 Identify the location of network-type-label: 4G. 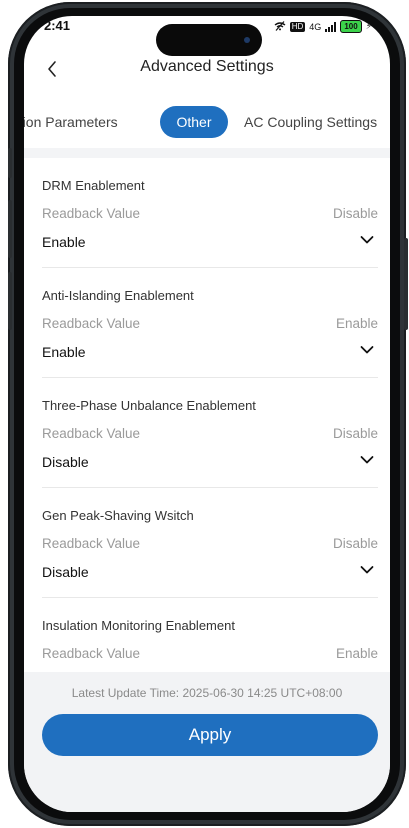
(315, 26).